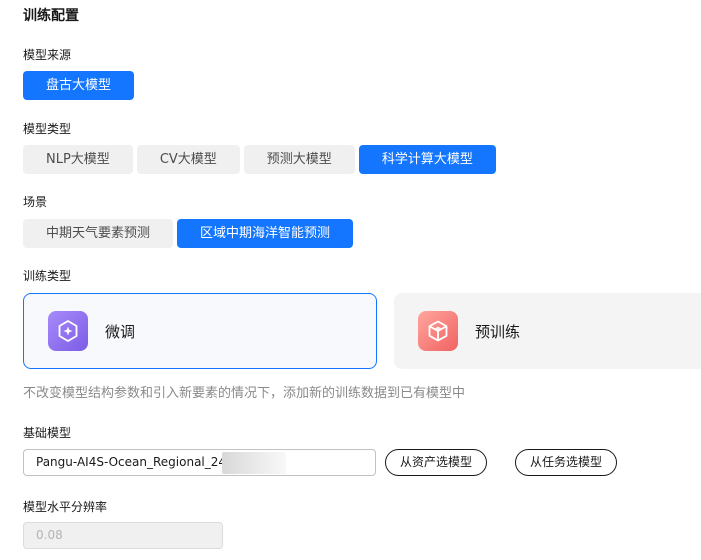 The height and width of the screenshot is (560, 701). I want to click on option-scientific-model: 科学计算大模型, so click(427, 159).